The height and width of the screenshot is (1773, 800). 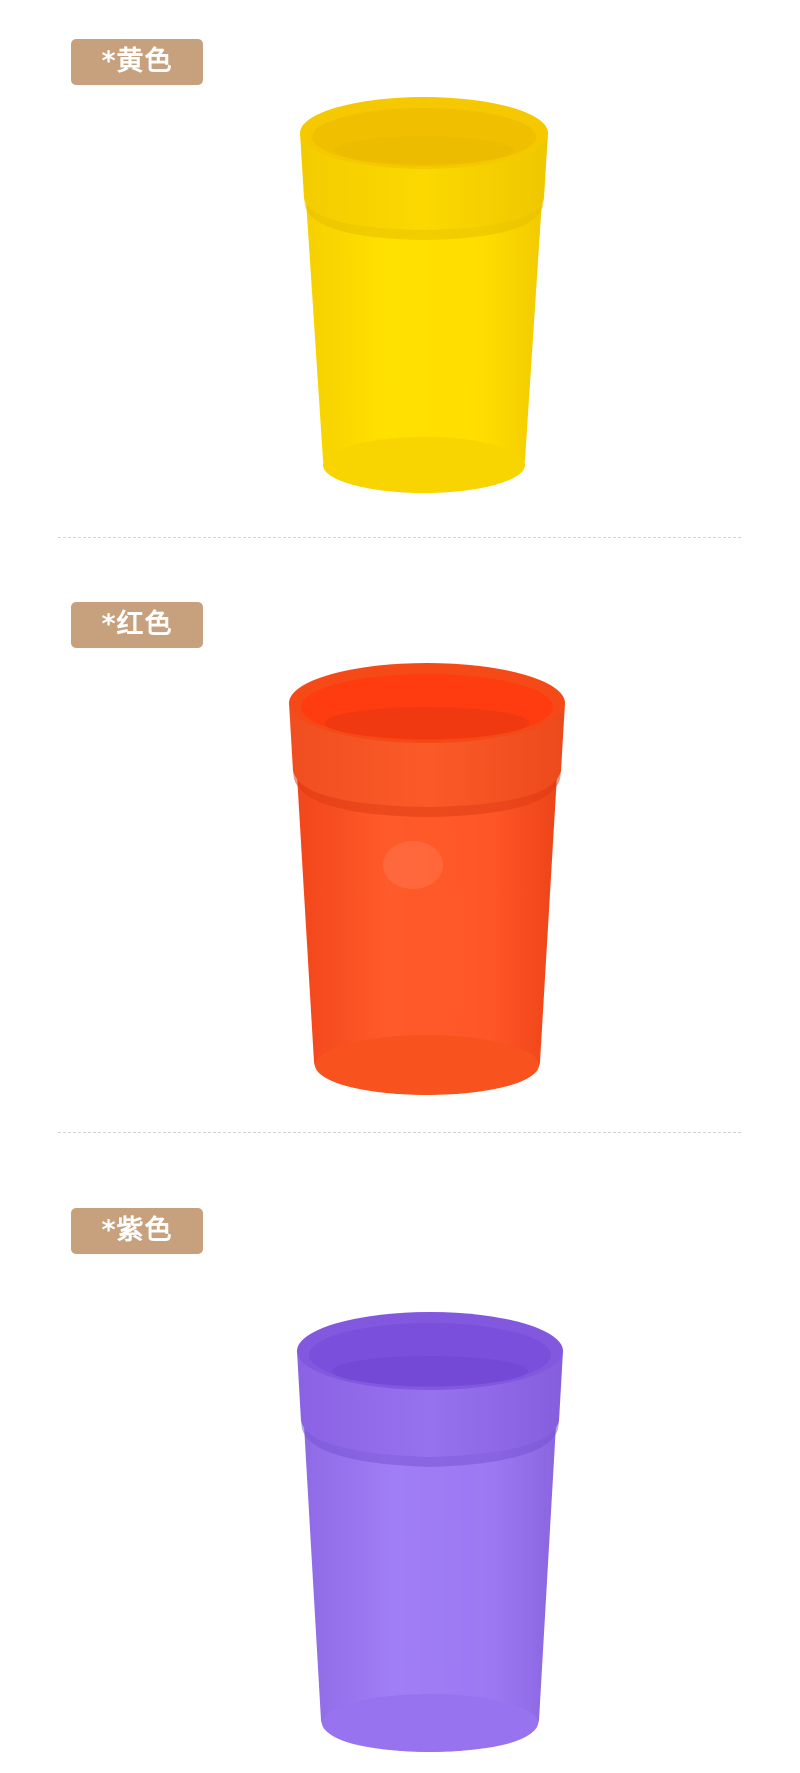 I want to click on color-label-tag: *红色, so click(x=137, y=625).